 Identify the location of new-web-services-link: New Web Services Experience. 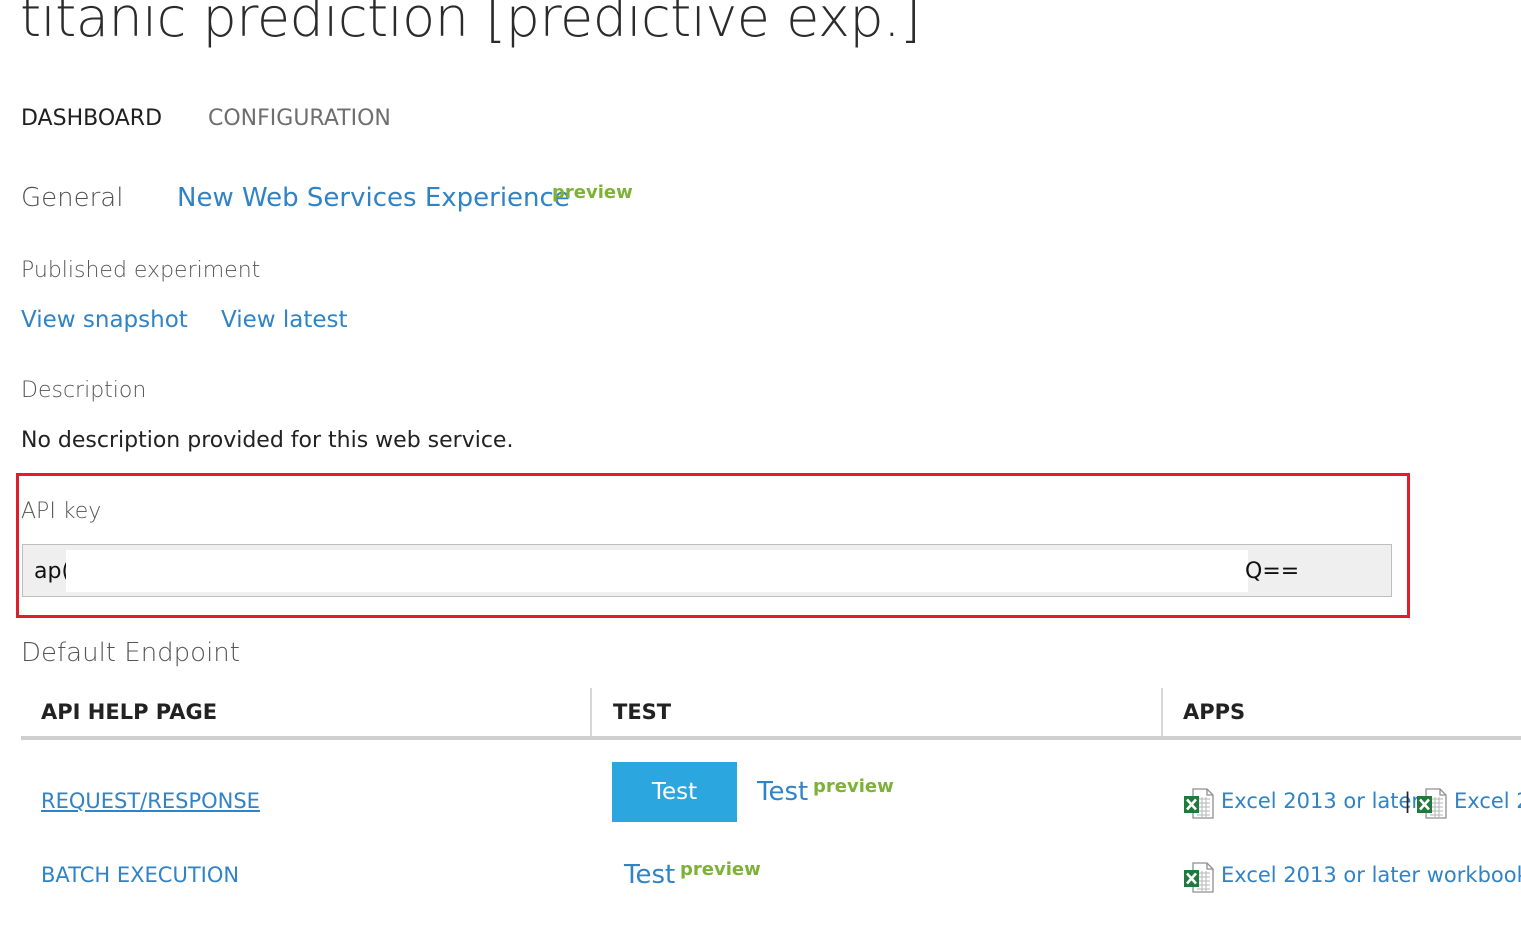
(373, 198).